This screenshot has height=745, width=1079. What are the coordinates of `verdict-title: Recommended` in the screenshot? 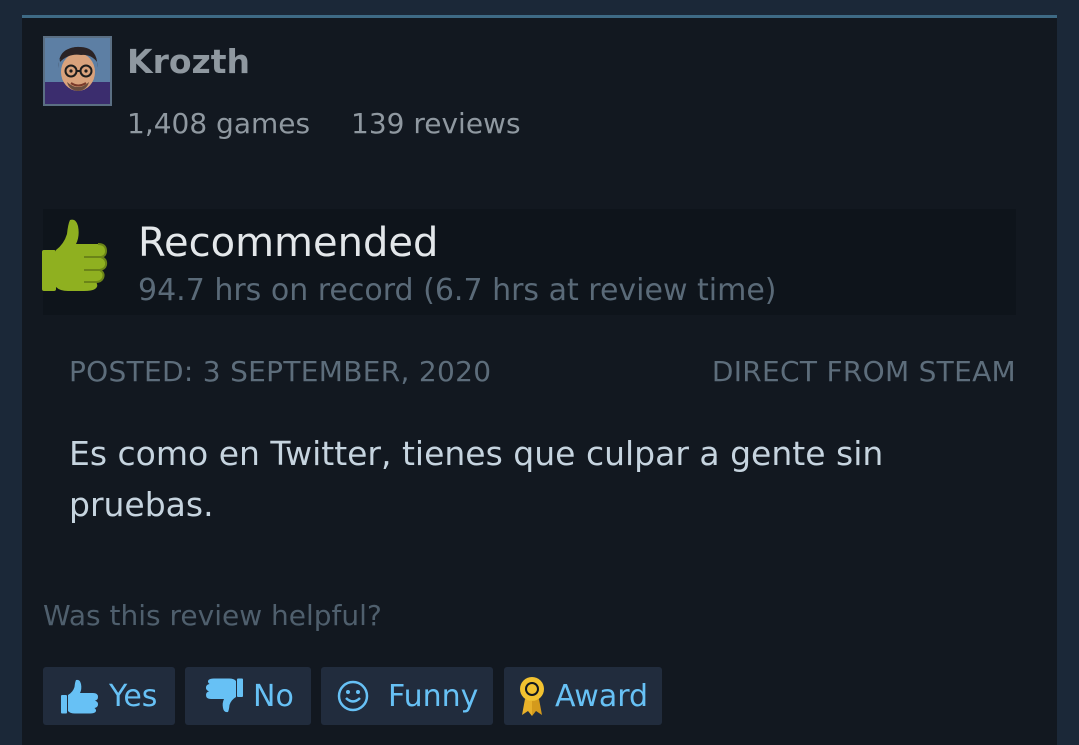 It's located at (288, 243).